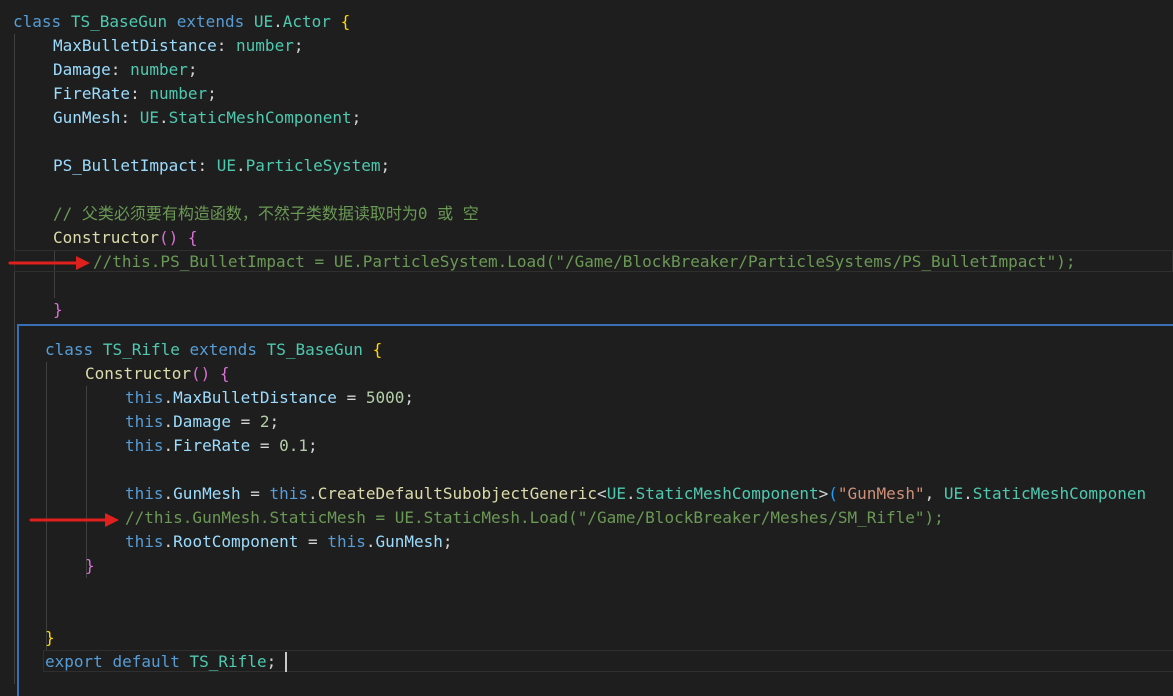  Describe the element at coordinates (146, 661) in the screenshot. I see `keyword: default` at that location.